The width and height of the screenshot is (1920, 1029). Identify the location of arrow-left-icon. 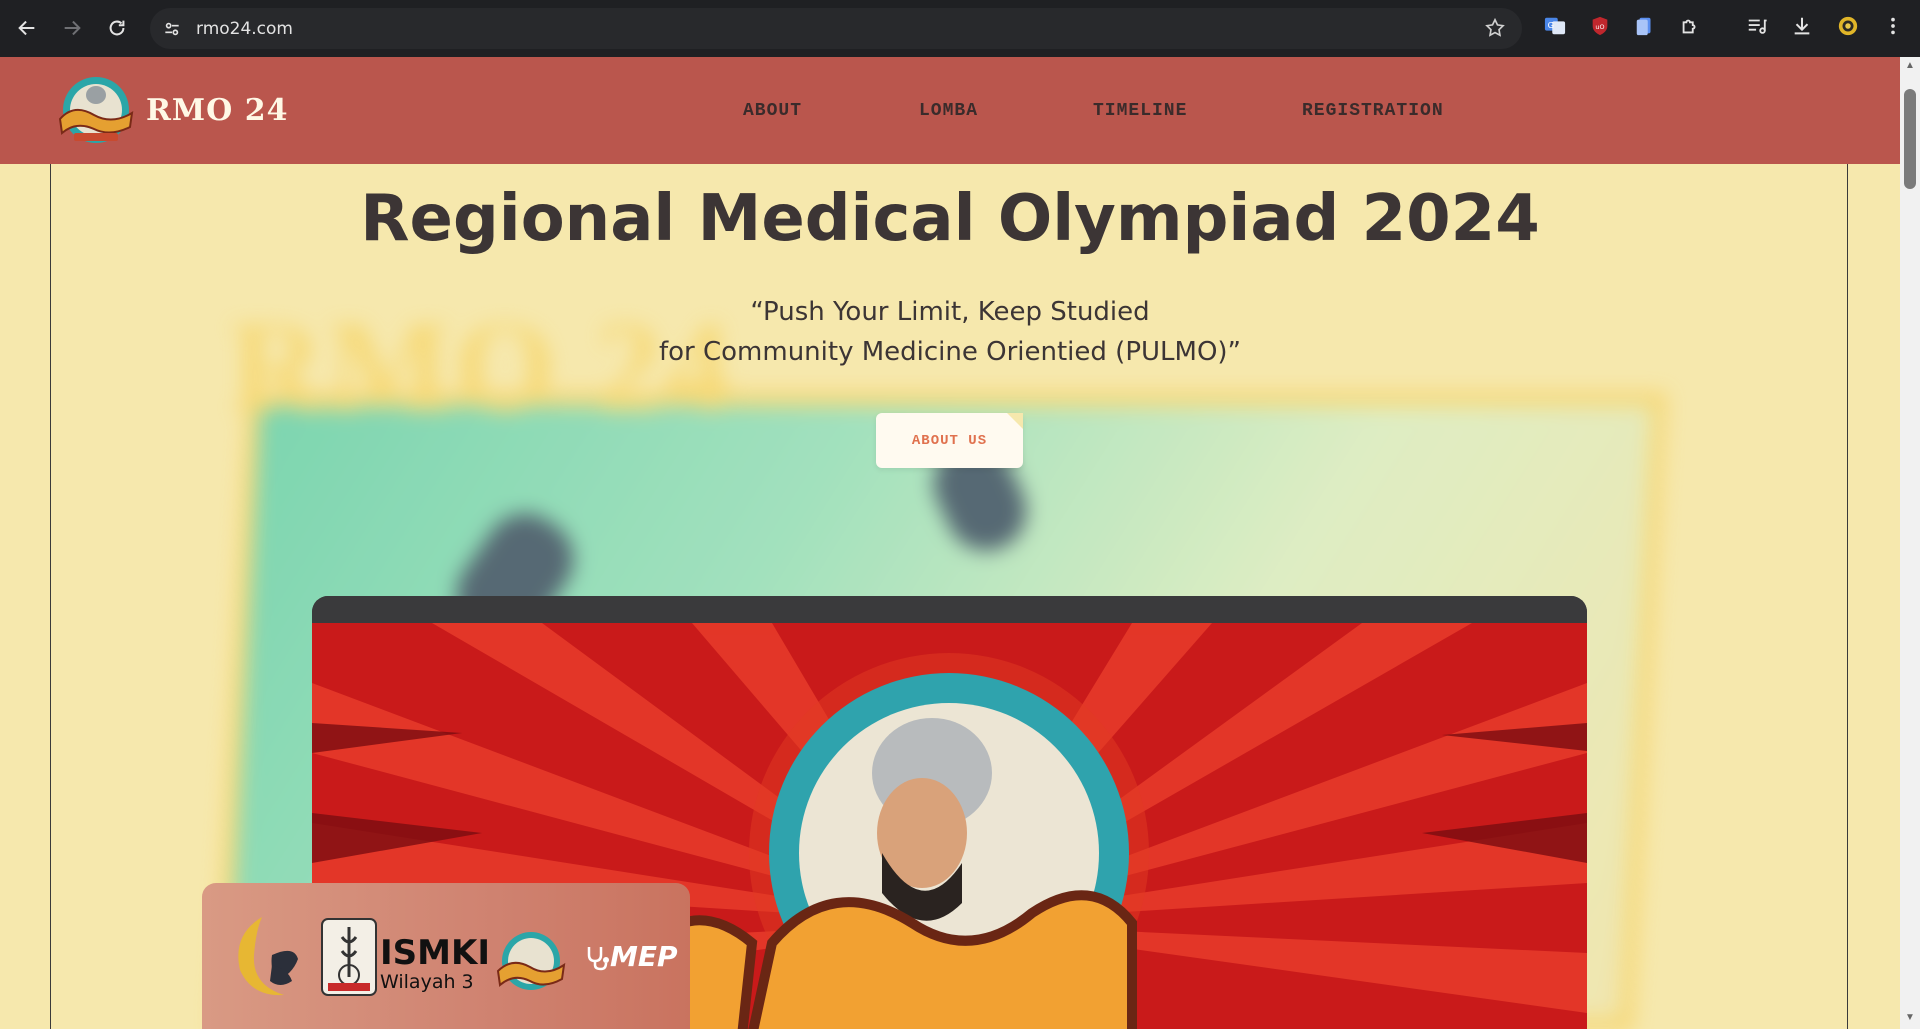
(26, 28).